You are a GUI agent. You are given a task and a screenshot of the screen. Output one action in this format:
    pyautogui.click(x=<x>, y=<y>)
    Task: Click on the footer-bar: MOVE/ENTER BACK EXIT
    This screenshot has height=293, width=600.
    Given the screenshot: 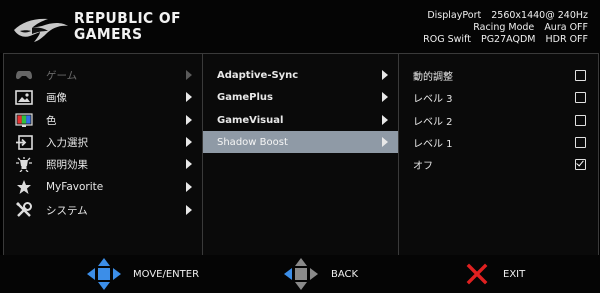 What is the action you would take?
    pyautogui.click(x=300, y=274)
    